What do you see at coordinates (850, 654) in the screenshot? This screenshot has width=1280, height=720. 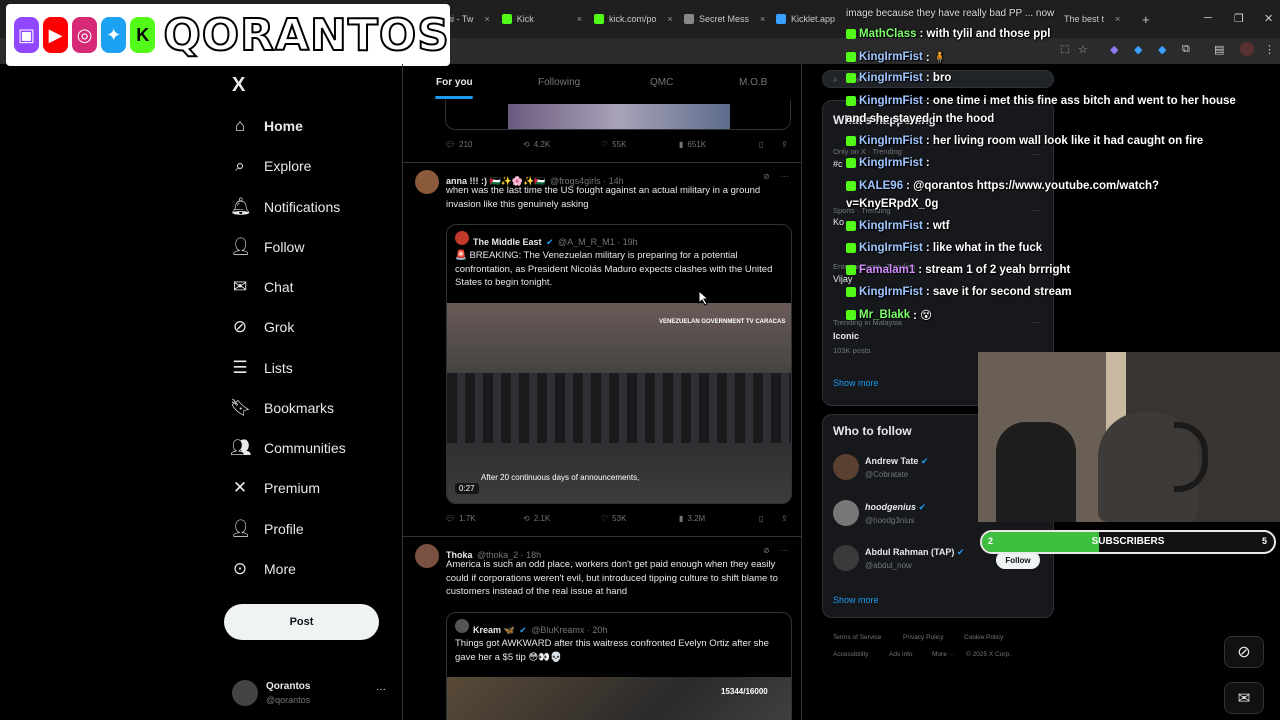 I see `footer-link: Accessibility` at bounding box center [850, 654].